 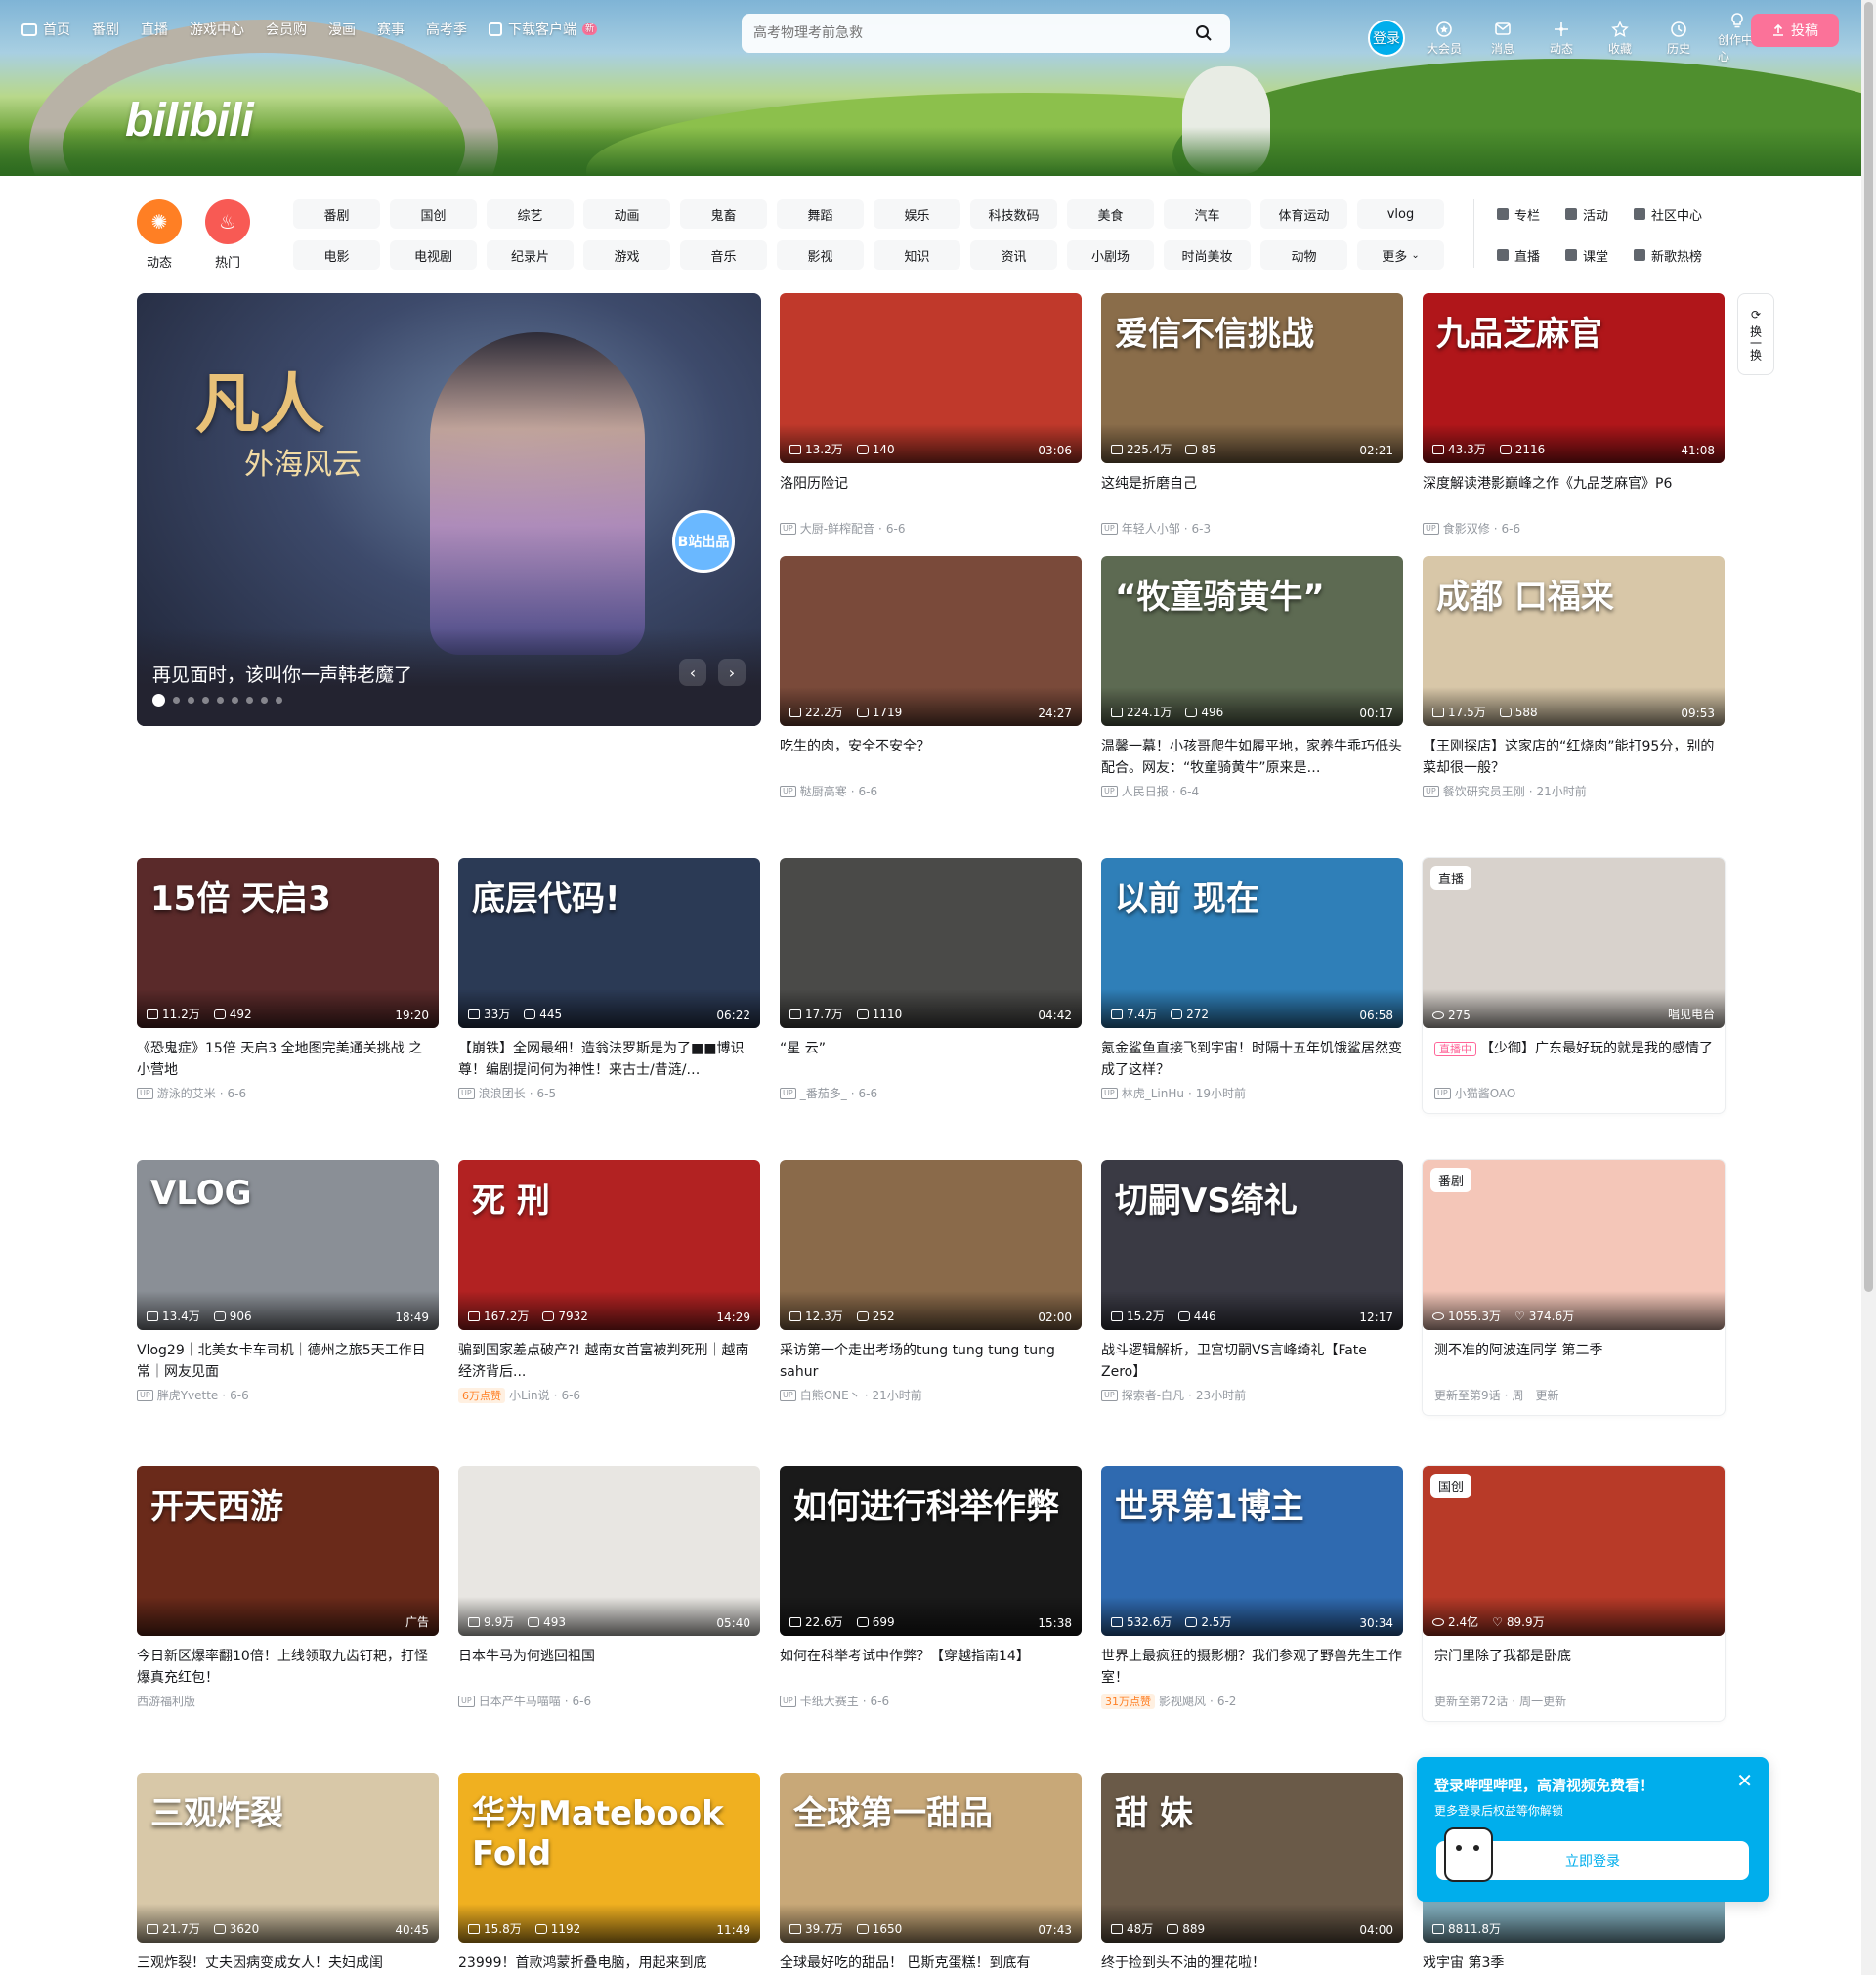 What do you see at coordinates (1153, 1395) in the screenshot?
I see `author-name: 探索者-白凡` at bounding box center [1153, 1395].